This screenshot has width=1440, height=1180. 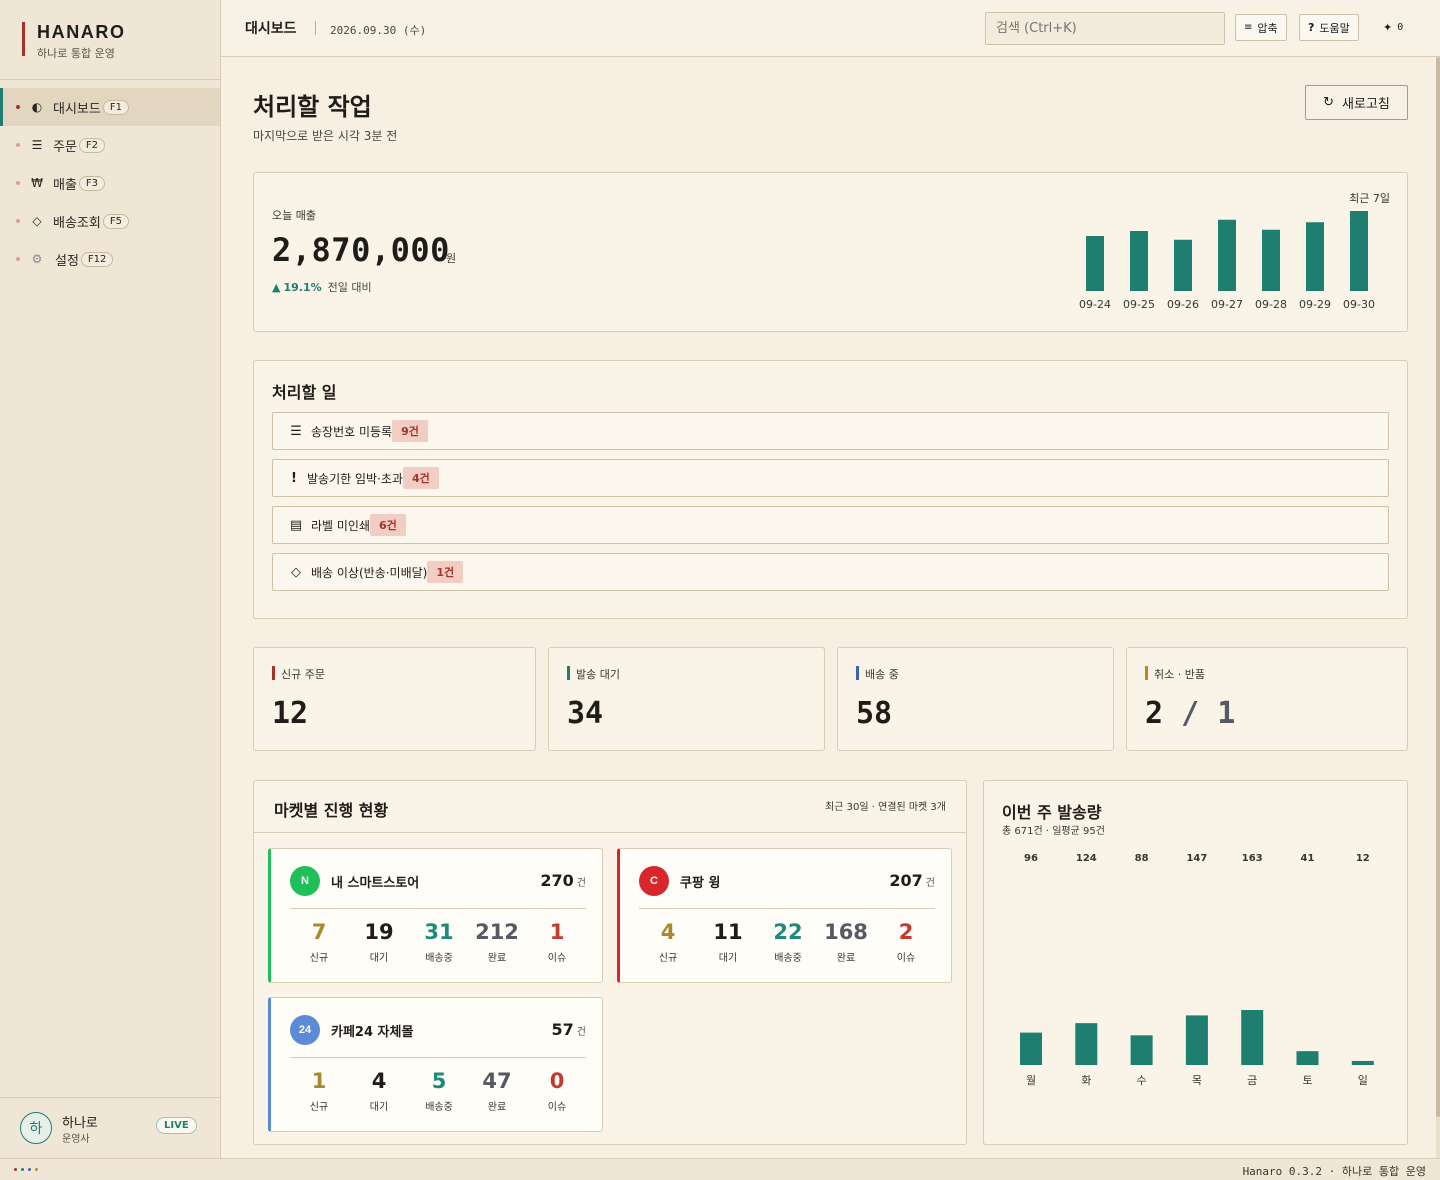 I want to click on shortcut-key: F1, so click(x=115, y=107).